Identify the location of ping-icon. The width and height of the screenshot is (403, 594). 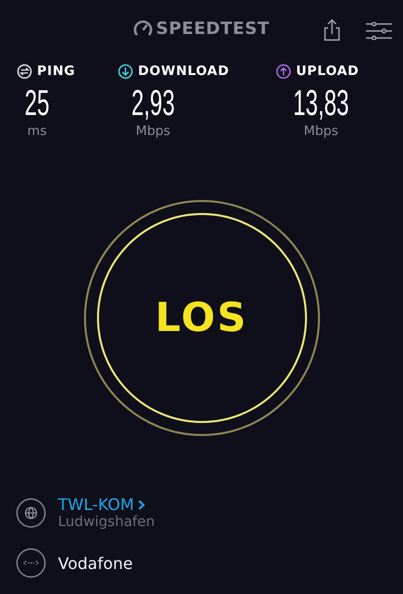
(24, 71).